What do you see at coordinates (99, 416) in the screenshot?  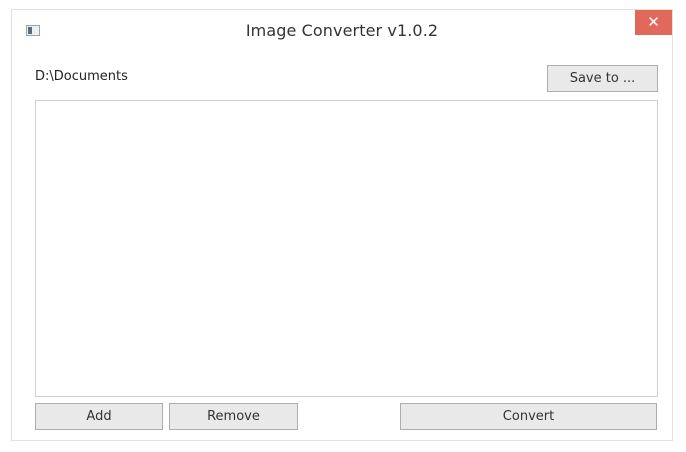 I see `add-button: Add` at bounding box center [99, 416].